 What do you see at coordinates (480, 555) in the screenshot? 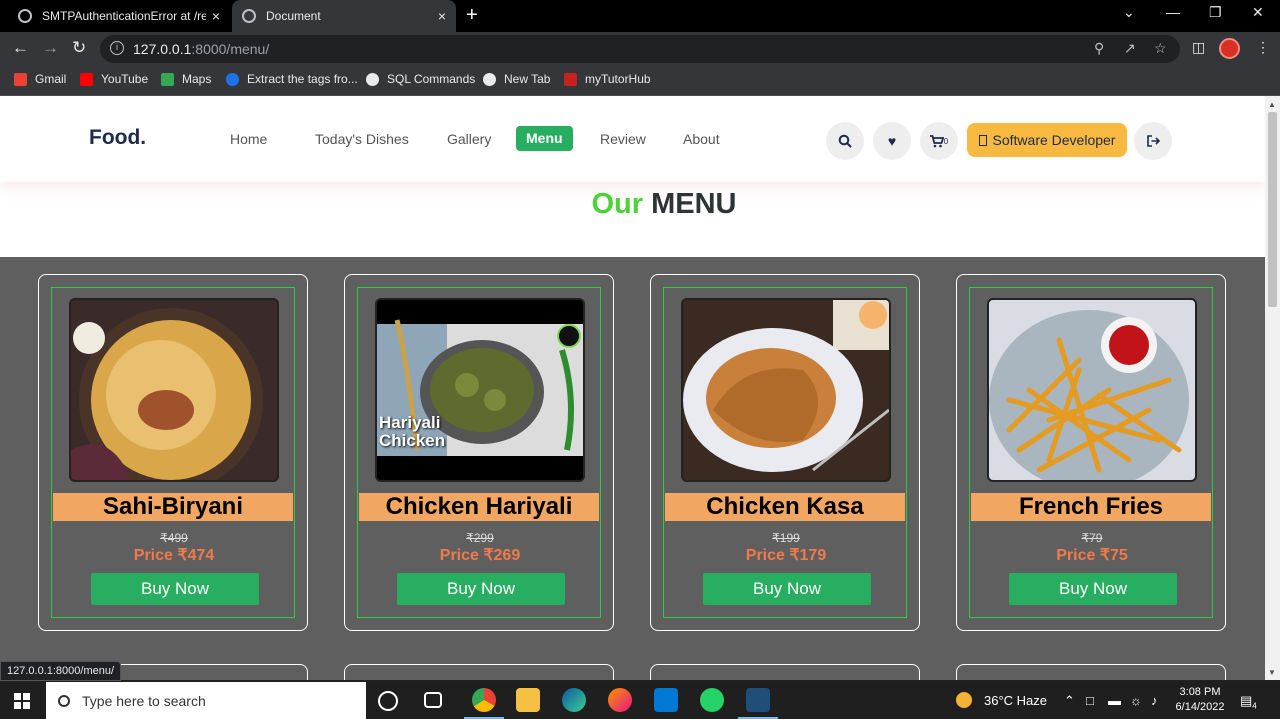
I see `discounted-price: Price ₹269` at bounding box center [480, 555].